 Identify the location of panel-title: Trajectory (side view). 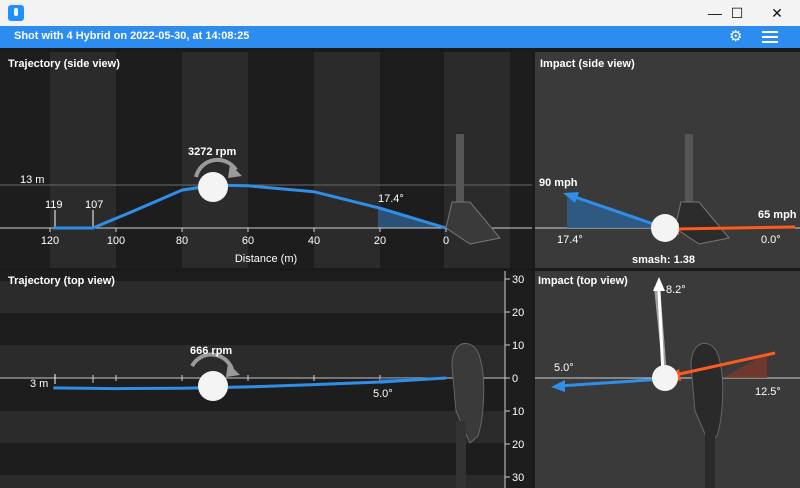
(64, 64).